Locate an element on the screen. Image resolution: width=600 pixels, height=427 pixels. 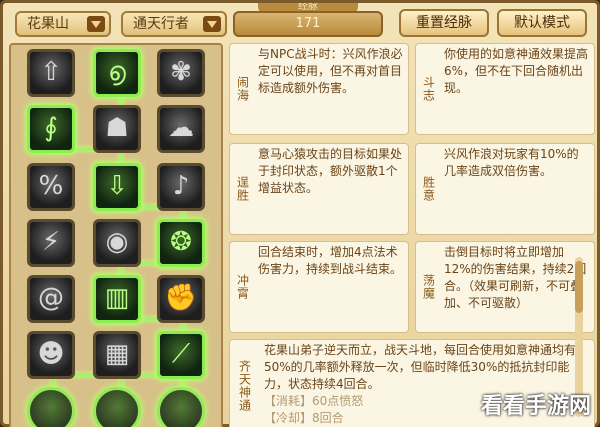
staff-strike-icon: ⟋ is located at coordinates (181, 355).